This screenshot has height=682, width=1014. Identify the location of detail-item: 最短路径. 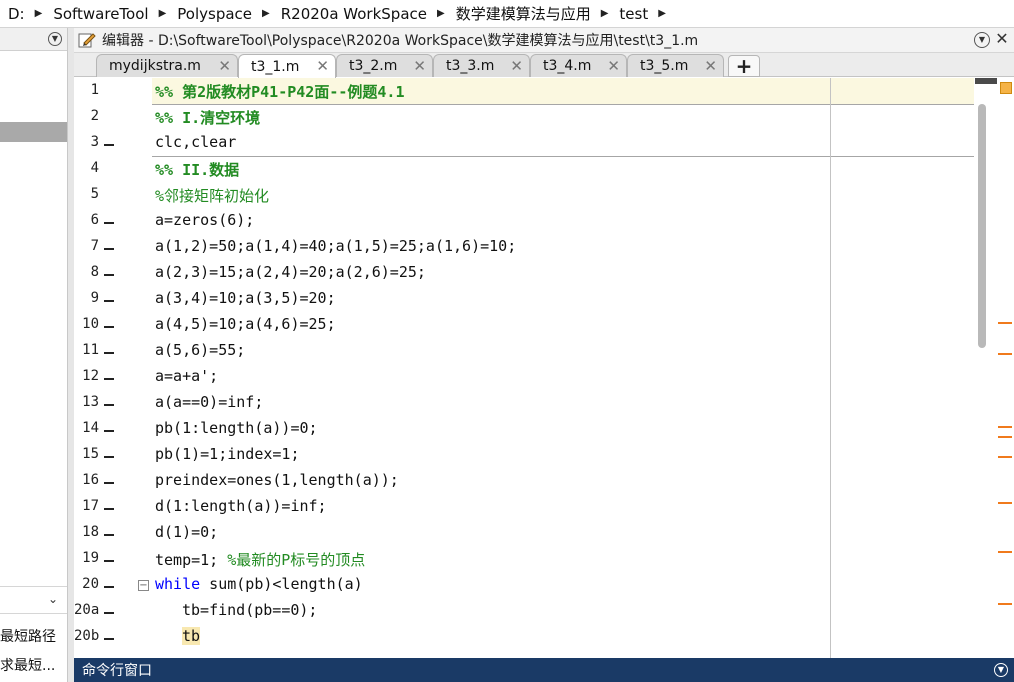
(33, 636).